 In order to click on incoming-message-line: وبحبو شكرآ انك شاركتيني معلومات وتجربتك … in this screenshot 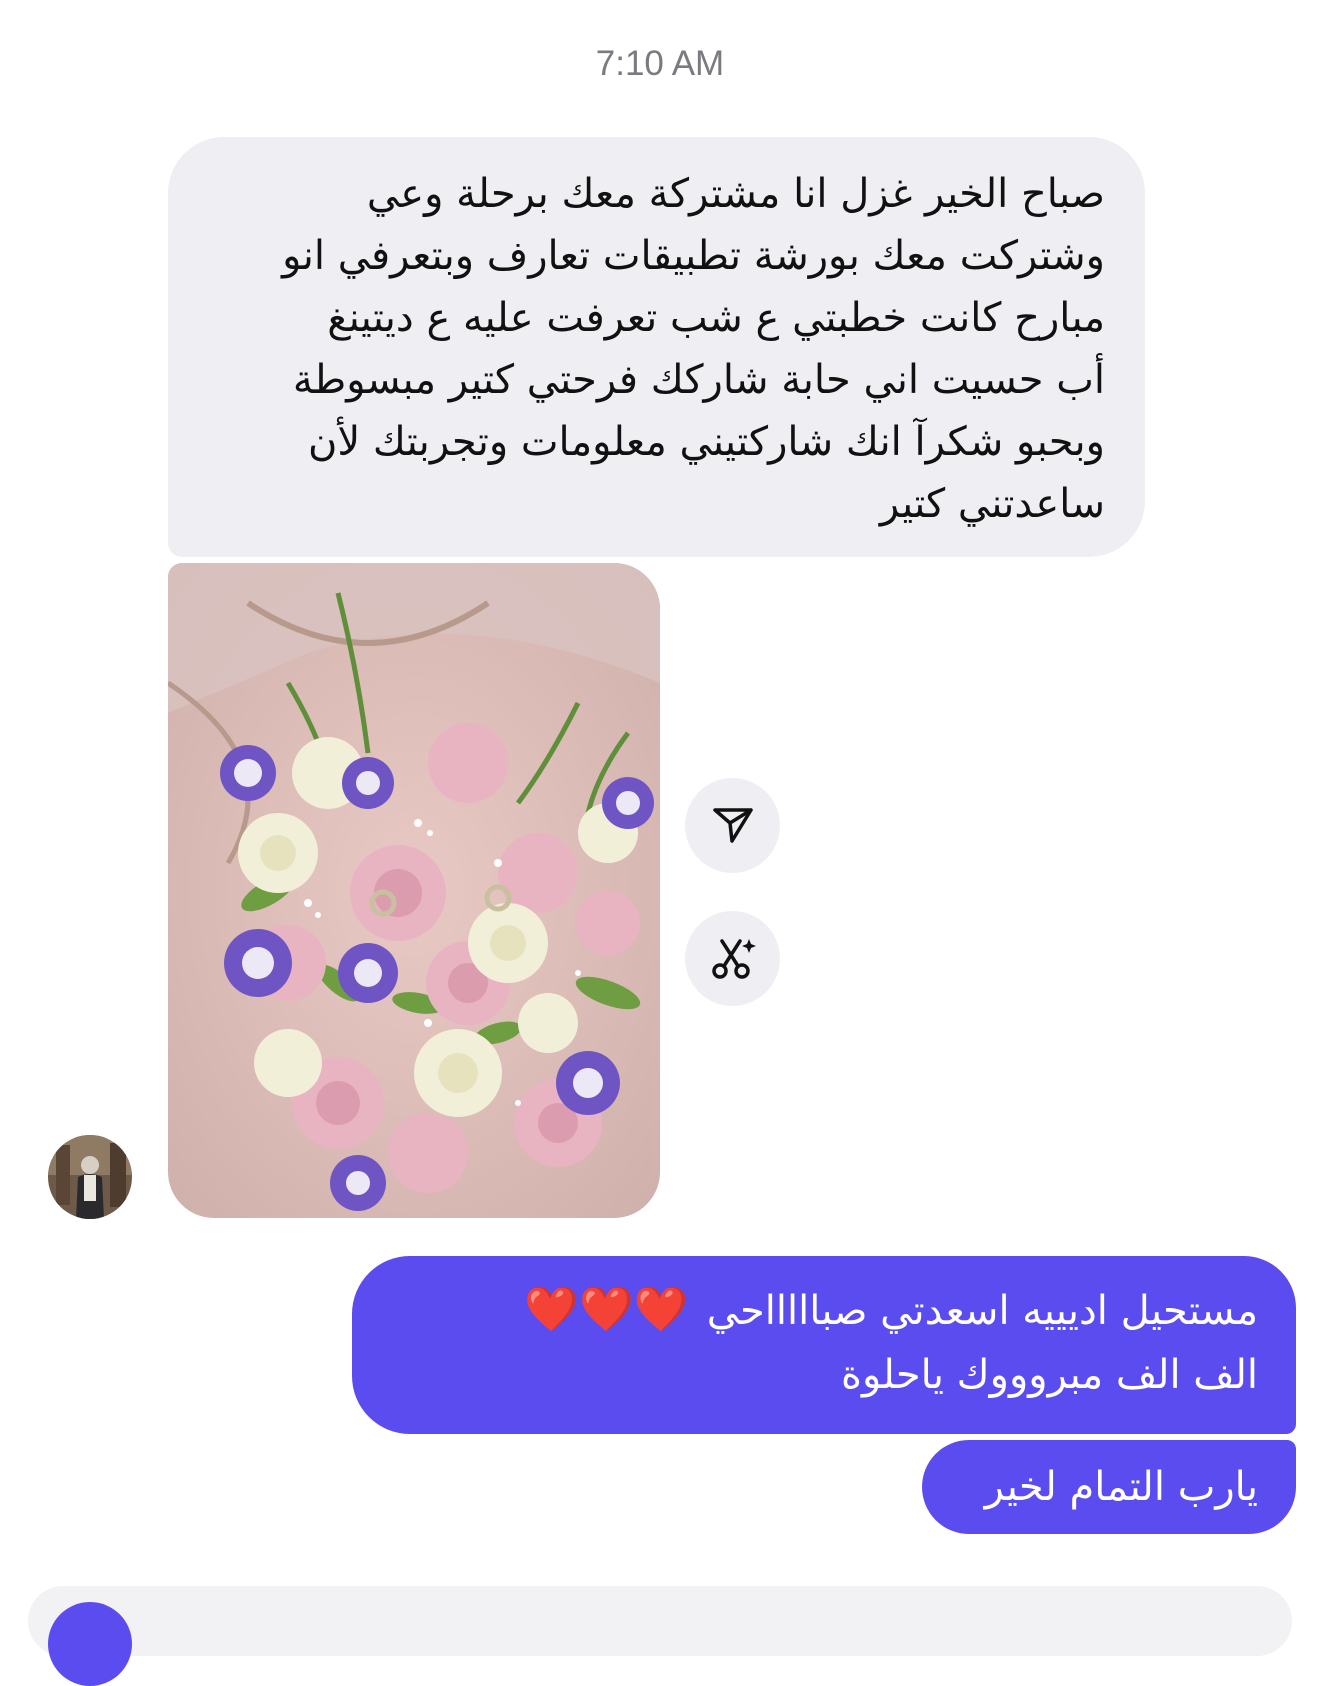, I will do `click(706, 442)`.